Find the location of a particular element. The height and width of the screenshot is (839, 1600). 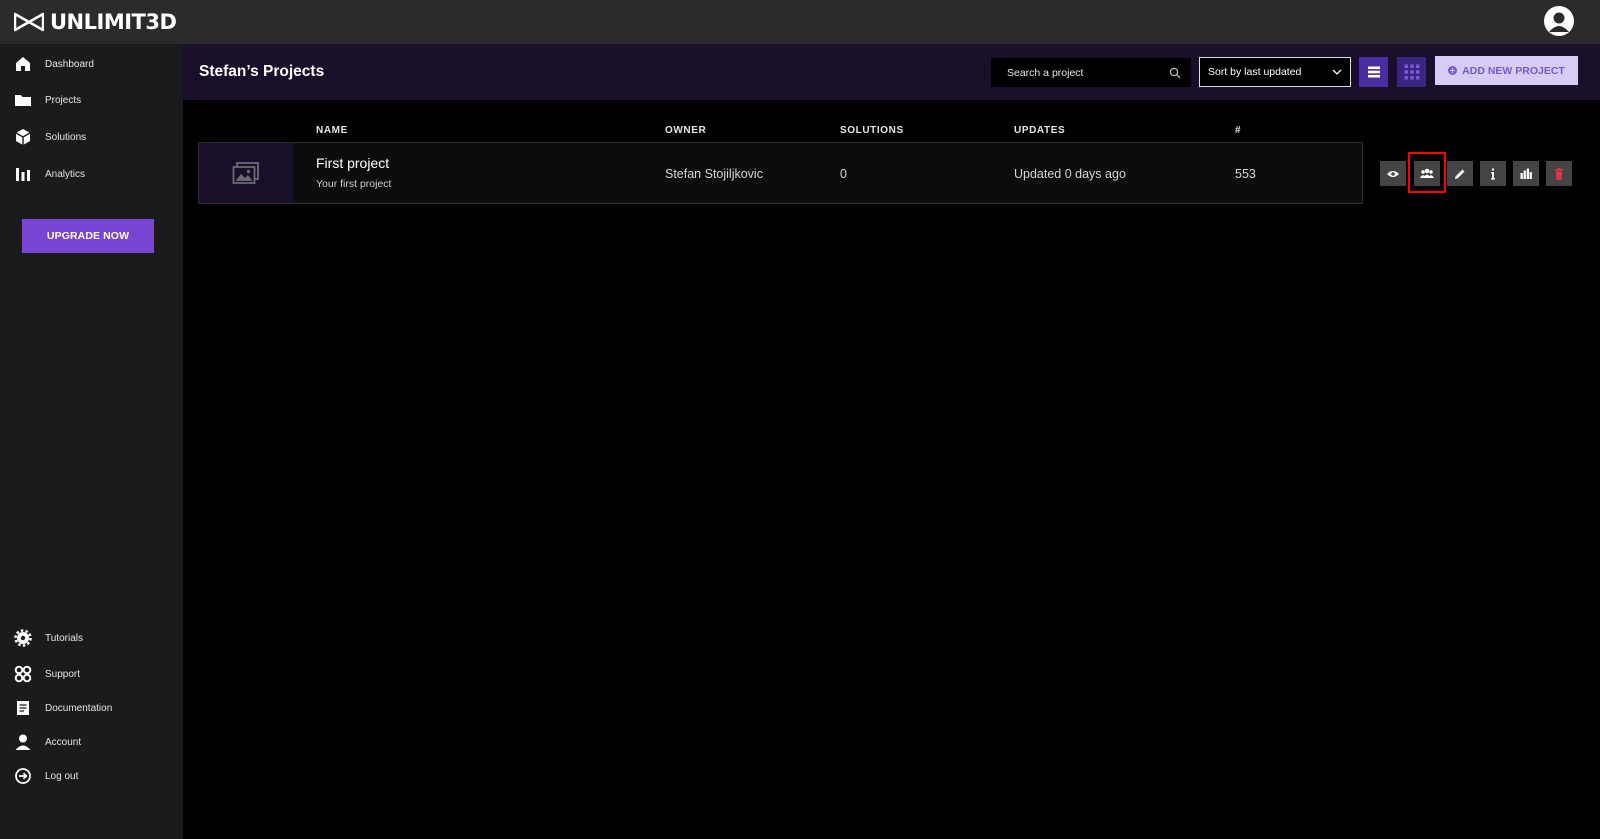

user-avatar is located at coordinates (1559, 21).